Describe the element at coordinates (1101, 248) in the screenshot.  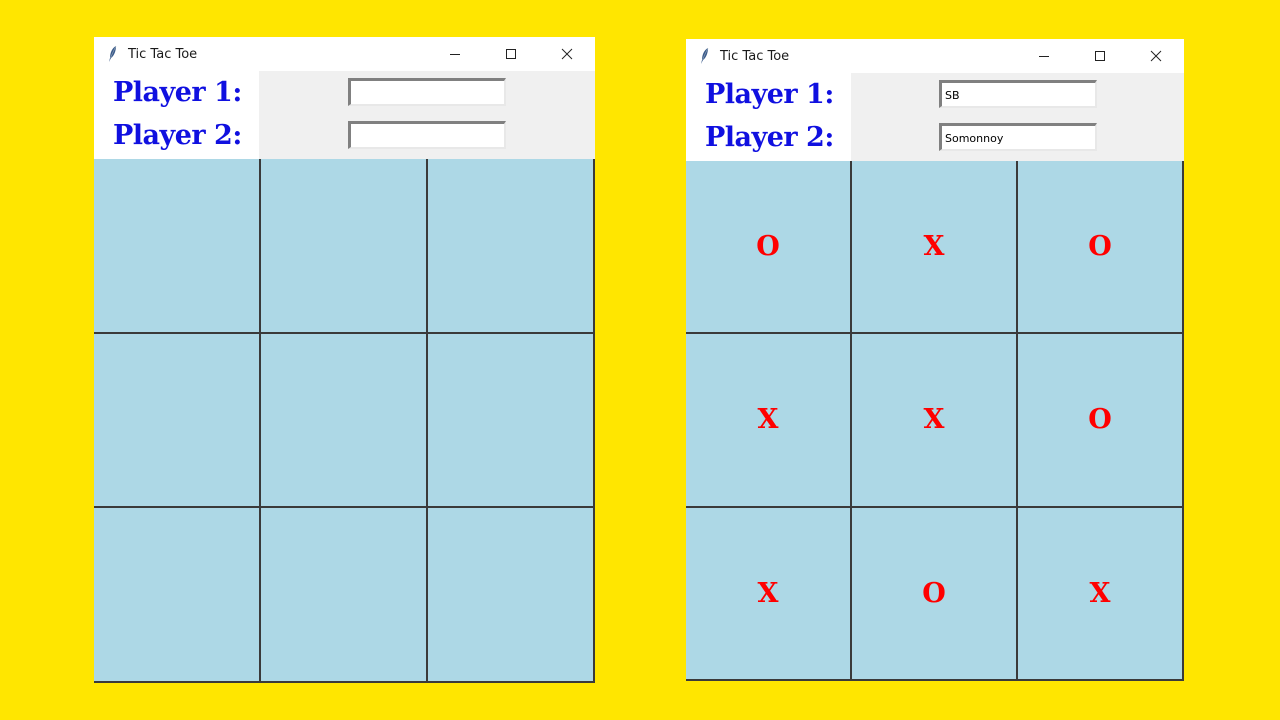
I see `board-cell-3: O` at that location.